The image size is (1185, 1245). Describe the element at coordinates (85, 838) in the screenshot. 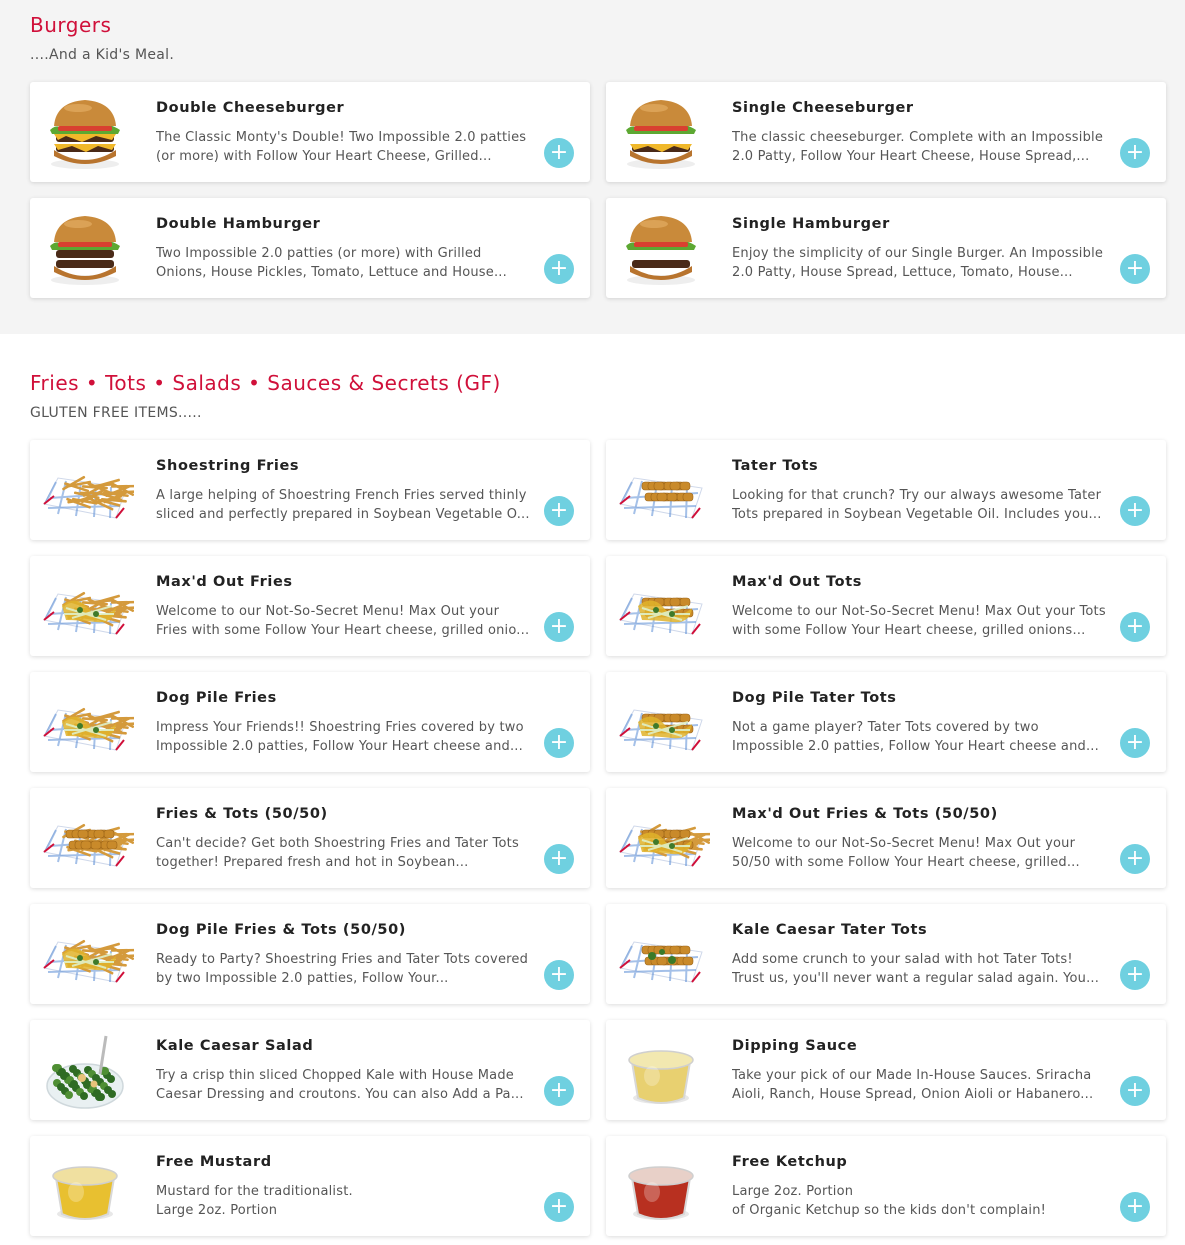

I see `fries-tots-image` at that location.